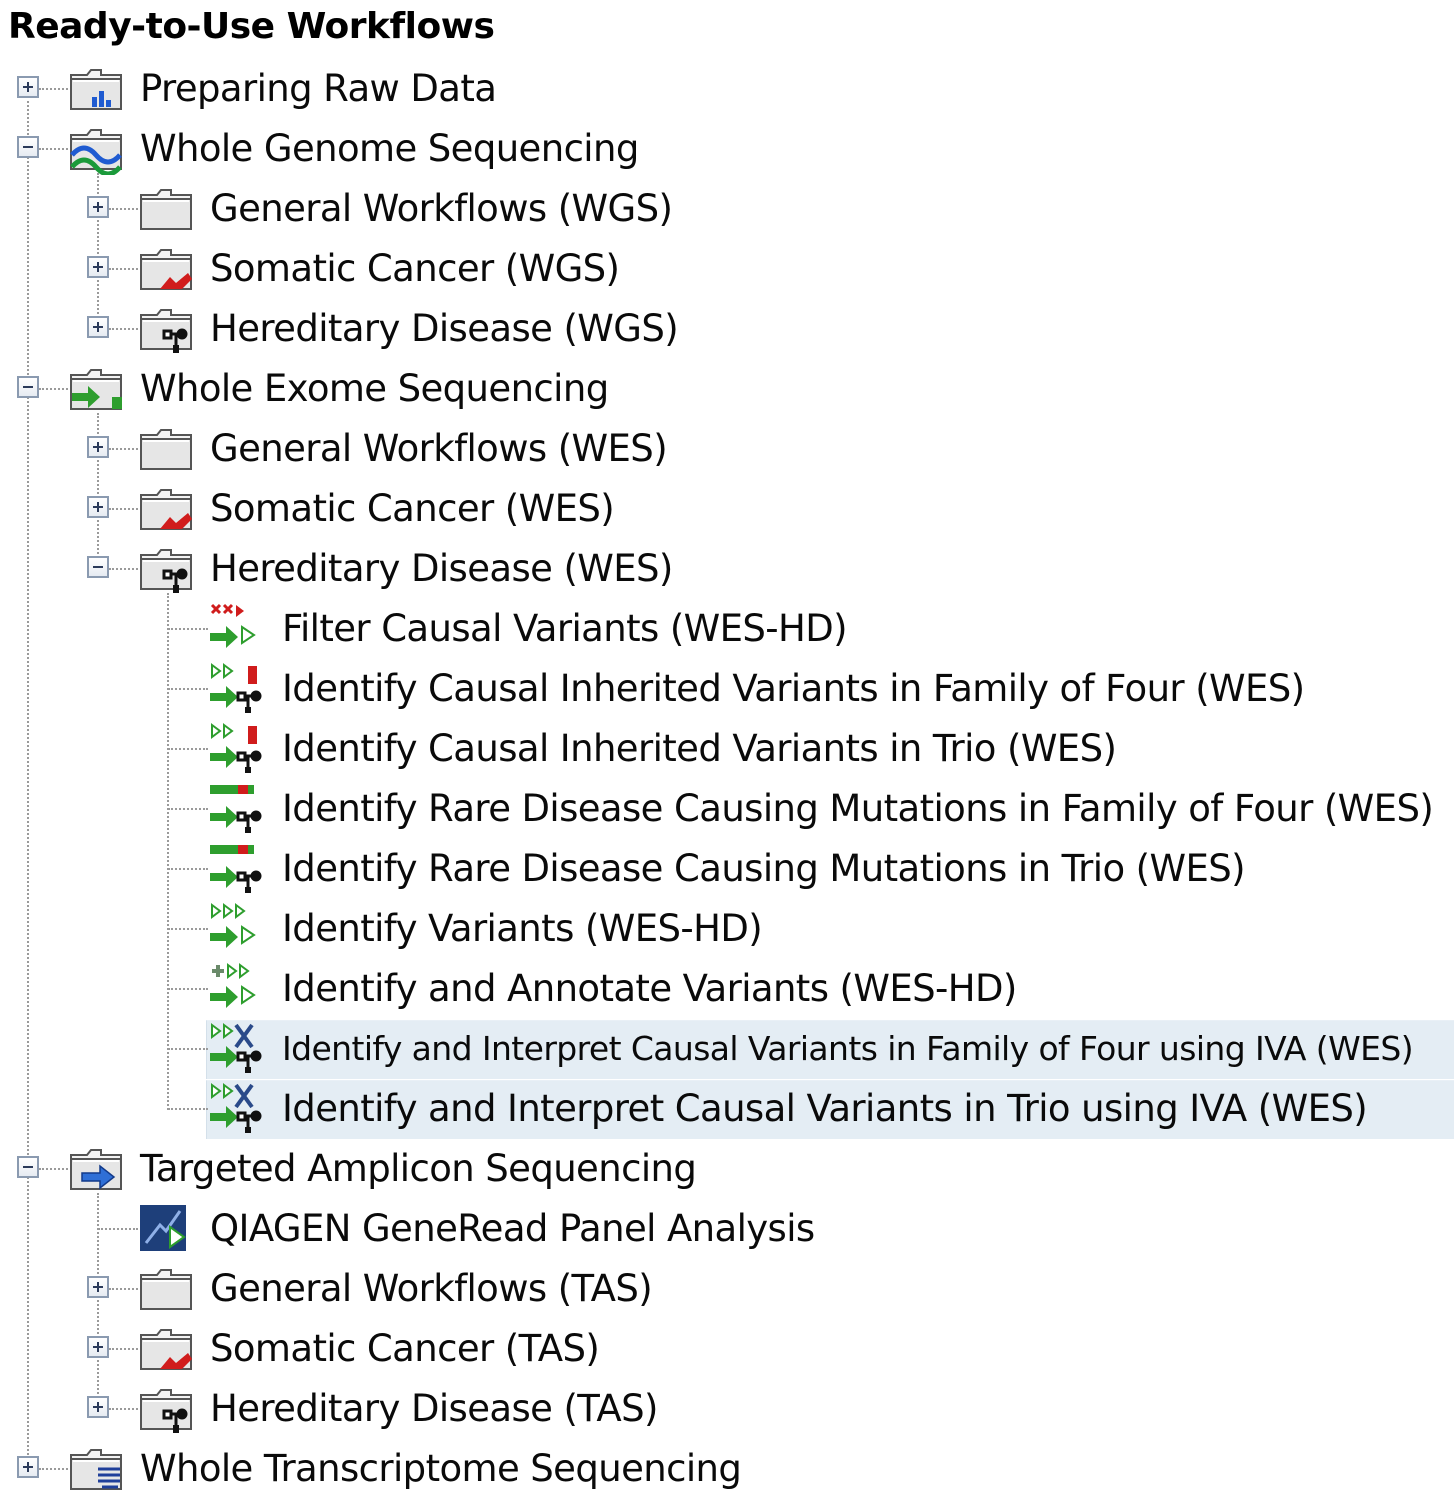 Image resolution: width=1454 pixels, height=1502 pixels. I want to click on tree-node-hereditary-disease-wes: Hereditary Disease (WES), so click(727, 569).